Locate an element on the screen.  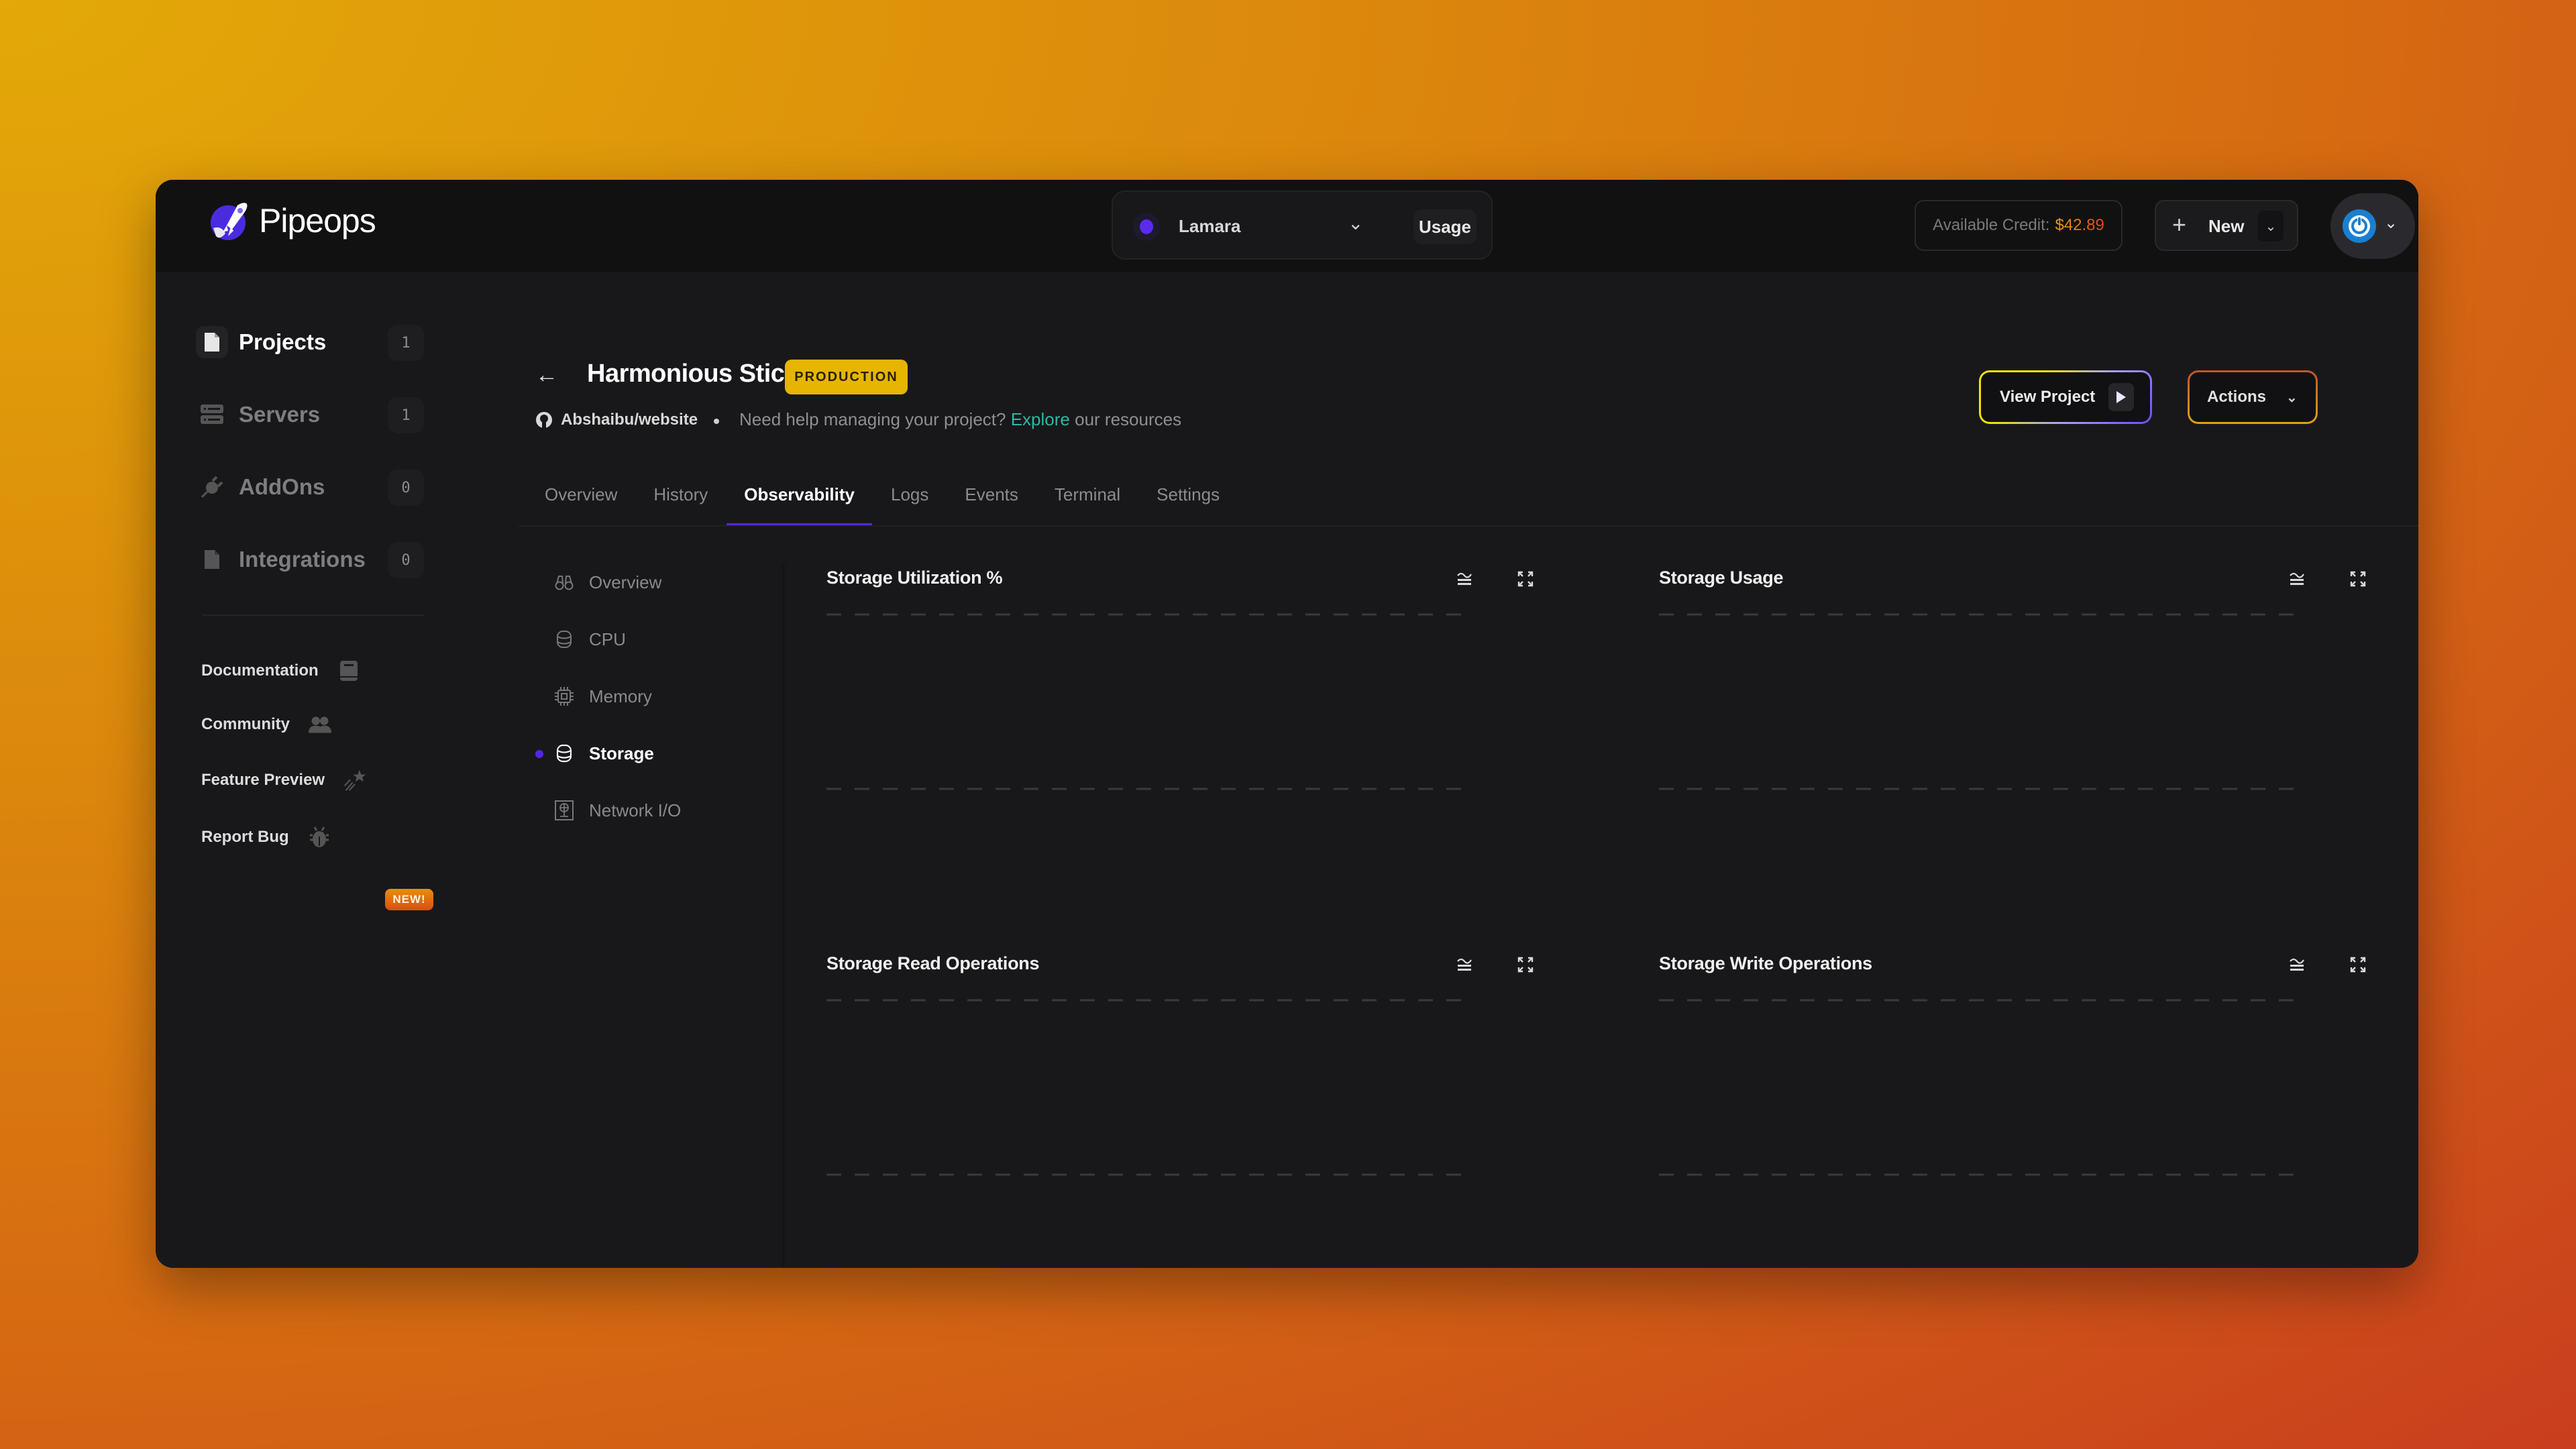
actions-button: Actions ⌄ is located at coordinates (2253, 397).